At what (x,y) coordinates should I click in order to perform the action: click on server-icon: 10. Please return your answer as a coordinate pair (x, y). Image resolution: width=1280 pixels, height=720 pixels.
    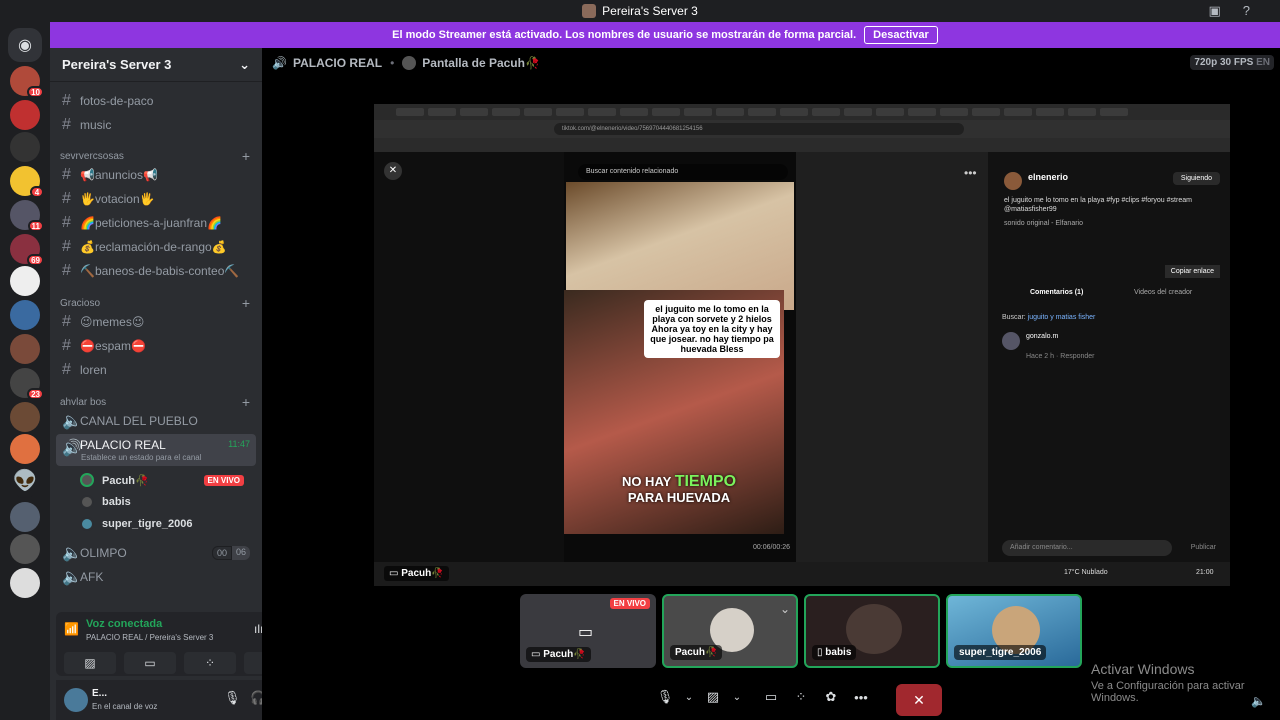
    Looking at the image, I should click on (27, 82).